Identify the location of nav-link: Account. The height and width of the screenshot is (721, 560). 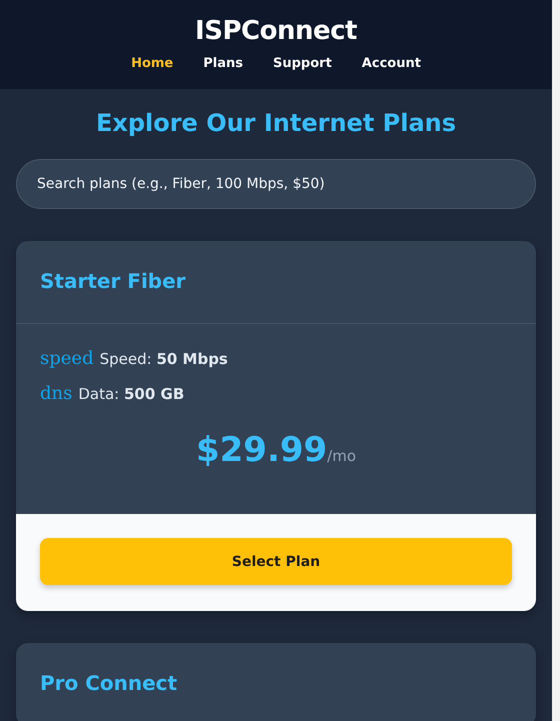
(391, 63).